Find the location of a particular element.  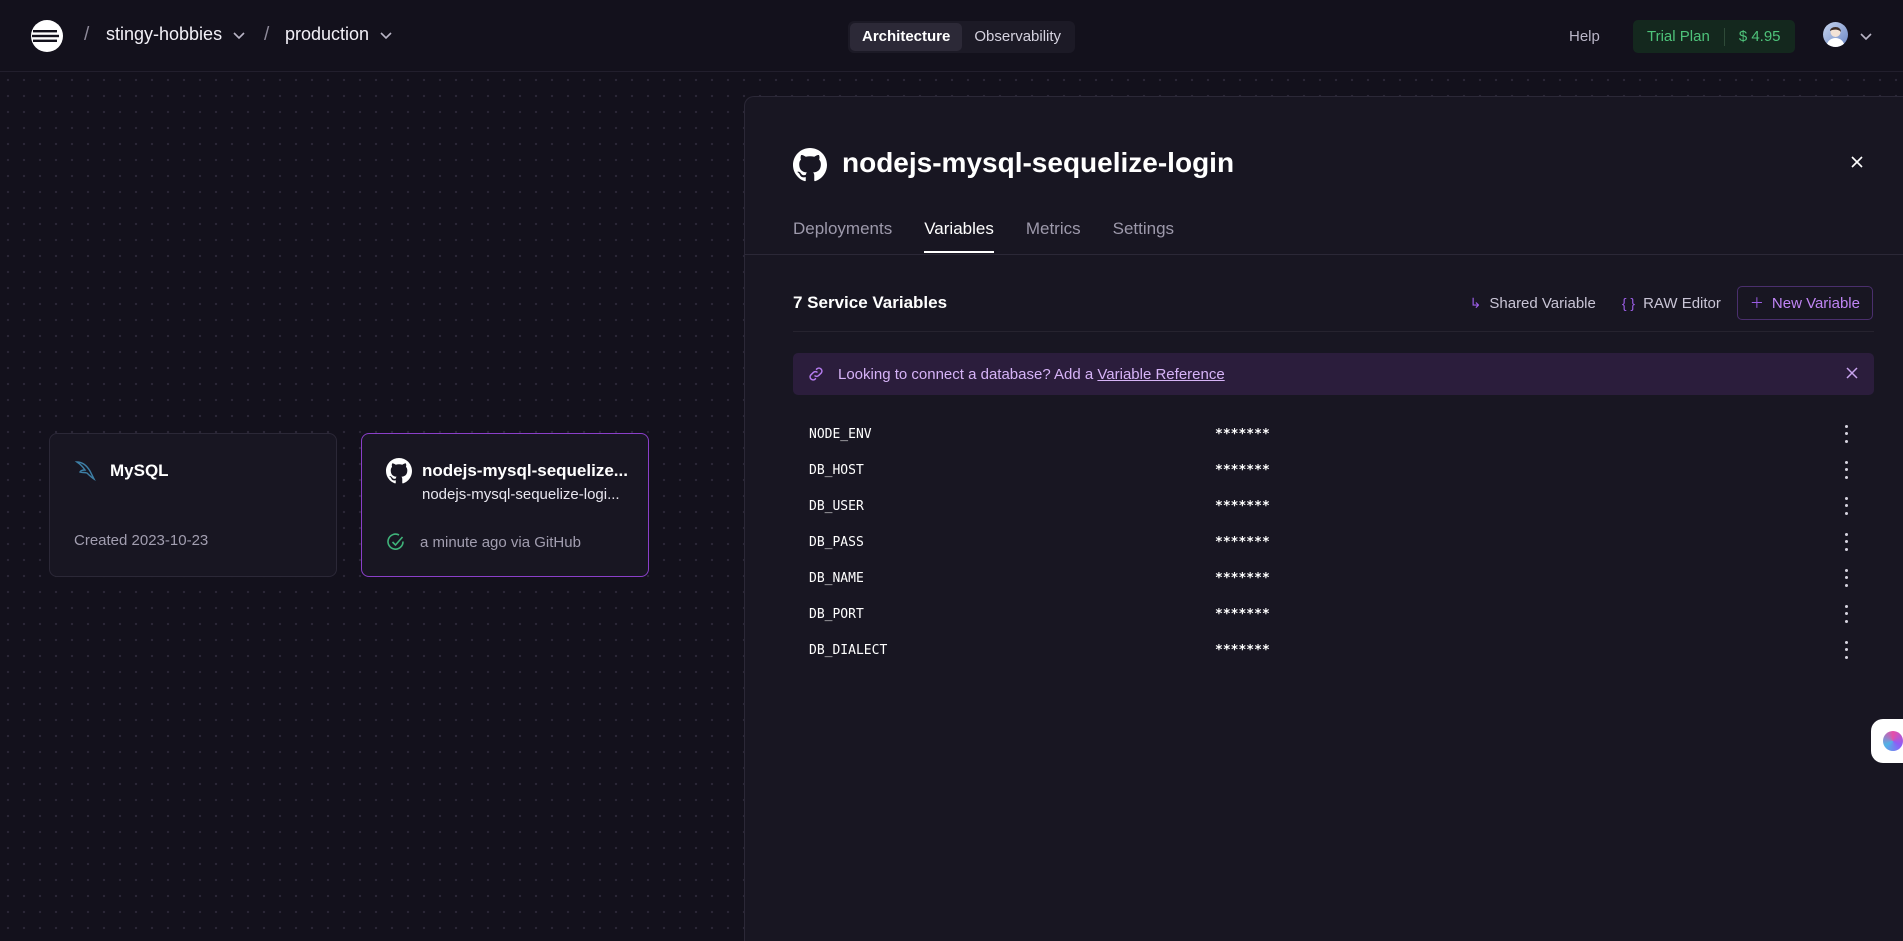

variable-name: DB_USER is located at coordinates (836, 506).